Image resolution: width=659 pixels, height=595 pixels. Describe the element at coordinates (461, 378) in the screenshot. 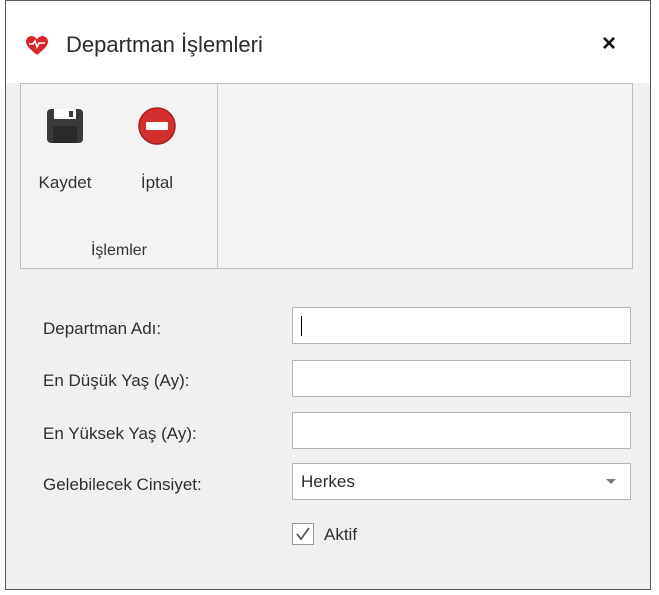

I see `min-age-input` at that location.